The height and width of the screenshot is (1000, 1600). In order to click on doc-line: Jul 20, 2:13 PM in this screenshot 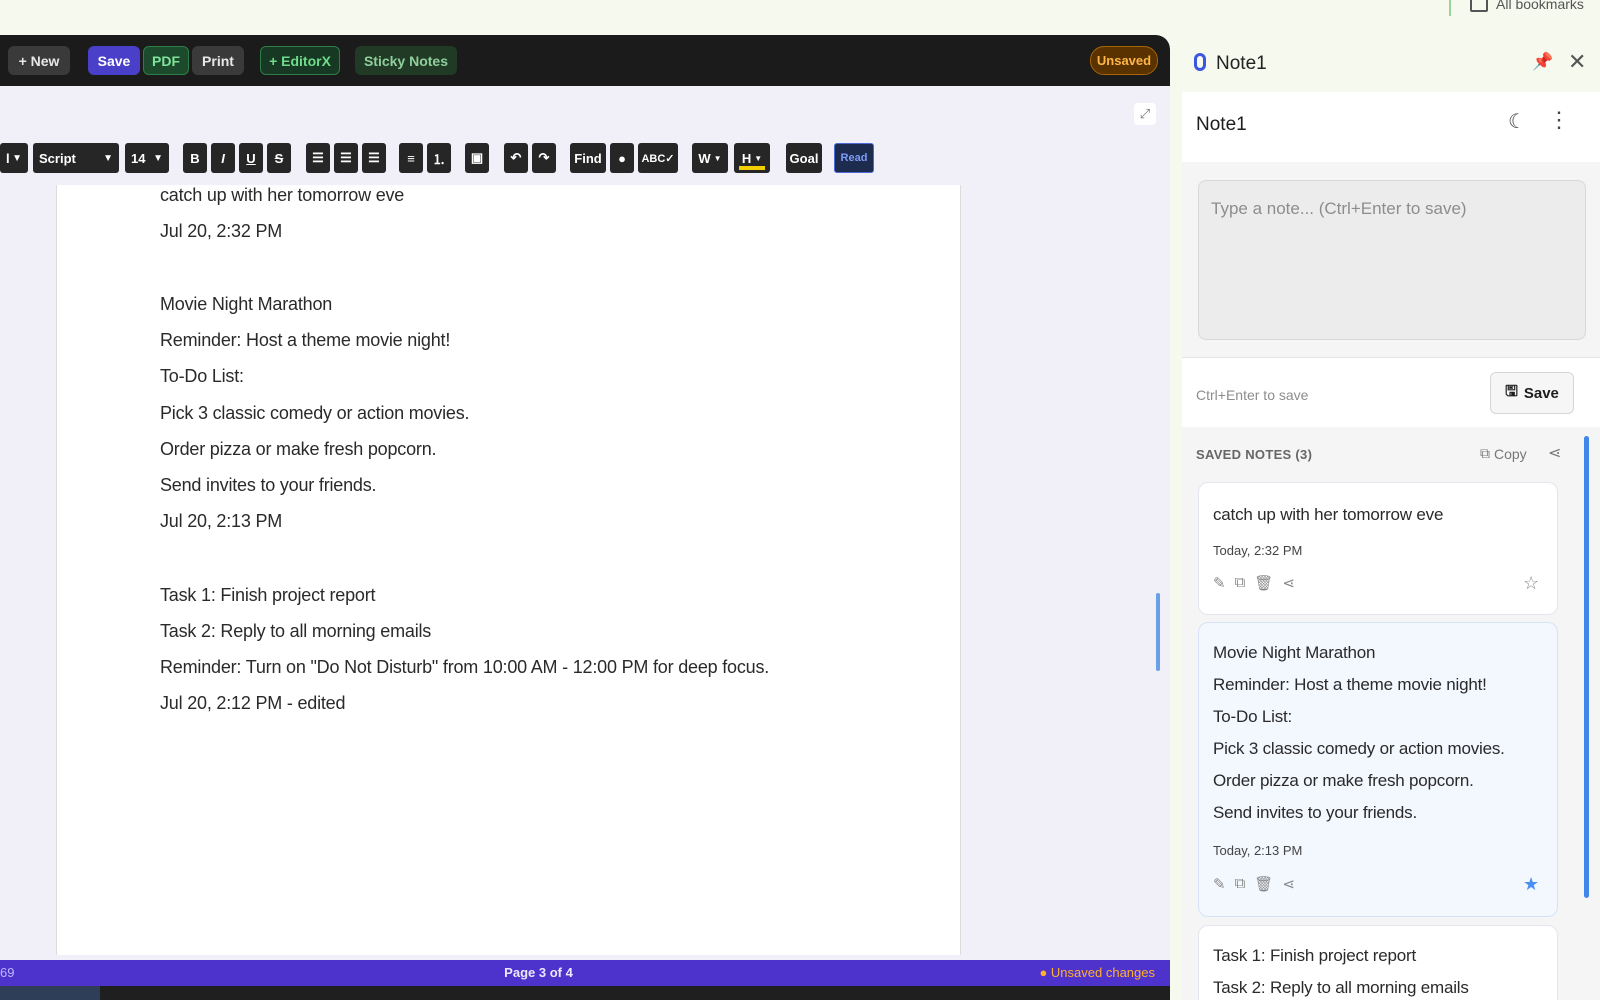, I will do `click(221, 521)`.